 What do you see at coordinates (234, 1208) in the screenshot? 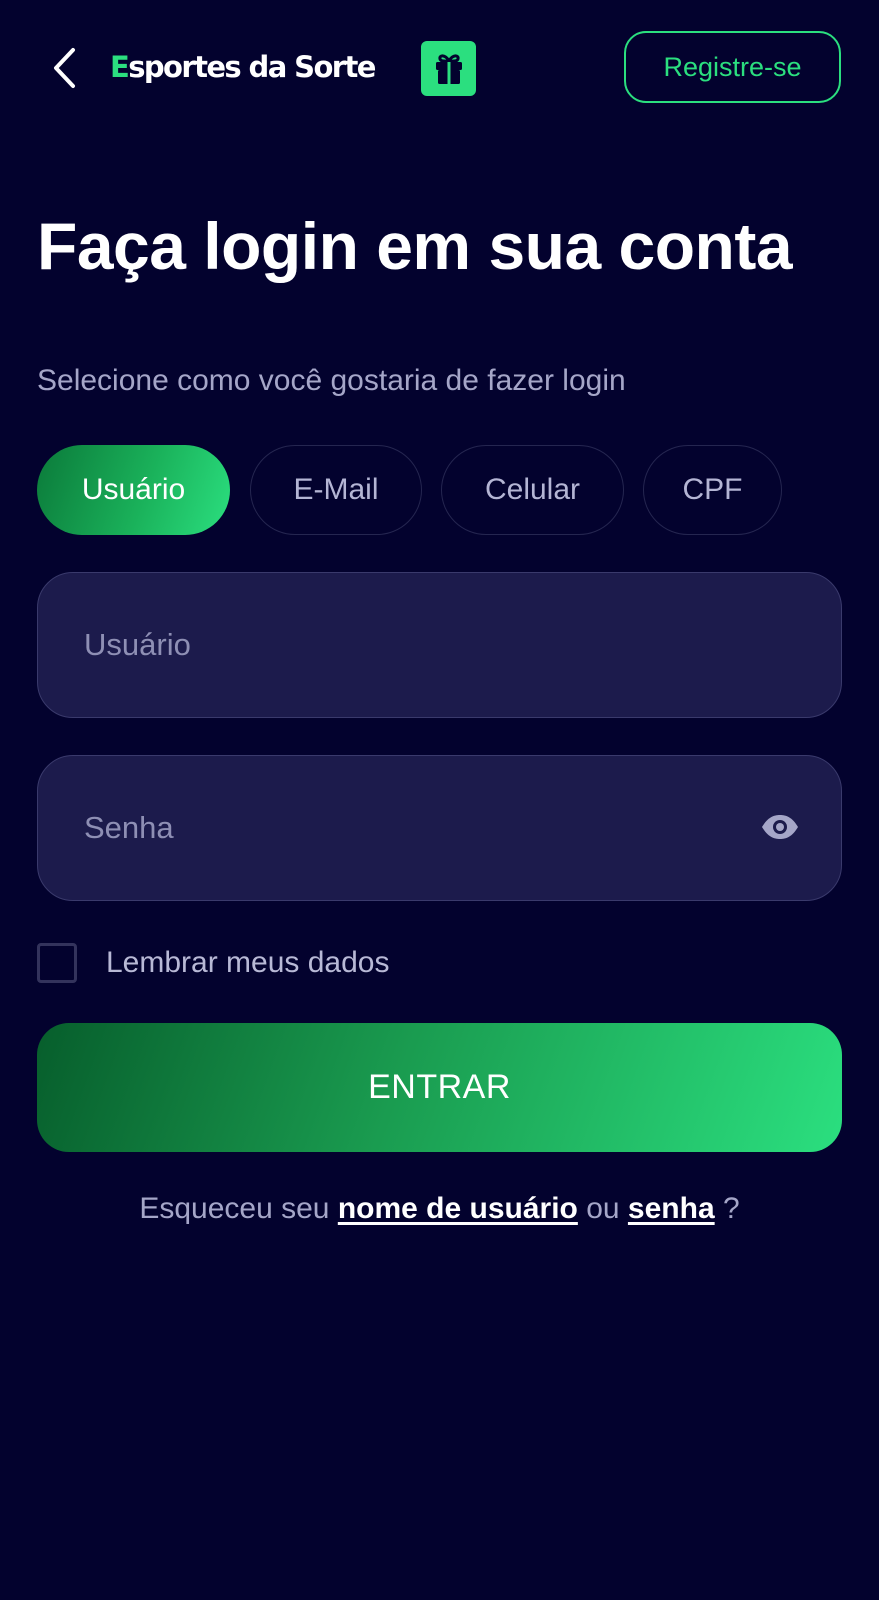
I see `forgot-prefix: Esqueceu seu` at bounding box center [234, 1208].